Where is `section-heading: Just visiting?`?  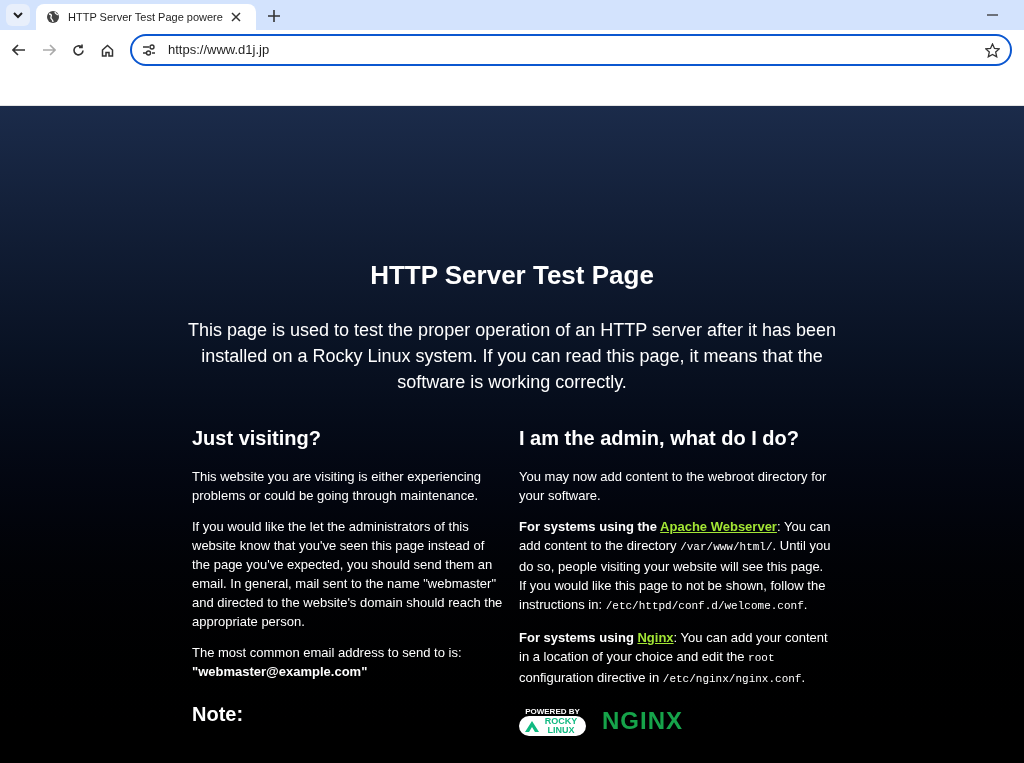
section-heading: Just visiting? is located at coordinates (257, 438).